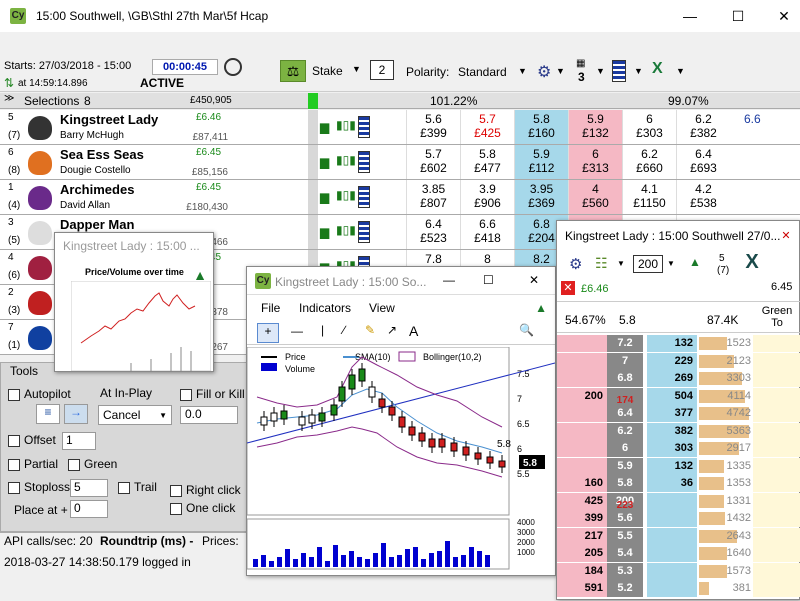 This screenshot has width=800, height=601. What do you see at coordinates (76, 414) in the screenshot?
I see `autopilot-go-button: →` at bounding box center [76, 414].